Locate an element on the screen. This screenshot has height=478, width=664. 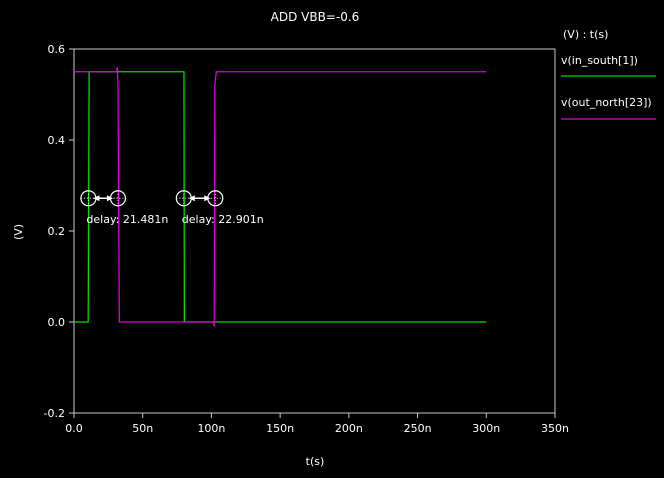
delay-label: delay: 21.481n is located at coordinates (127, 219).